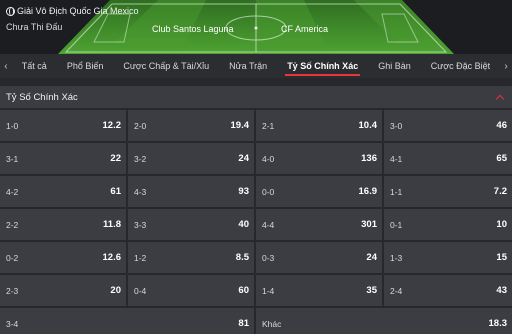  I want to click on score-label: 2-2, so click(12, 225).